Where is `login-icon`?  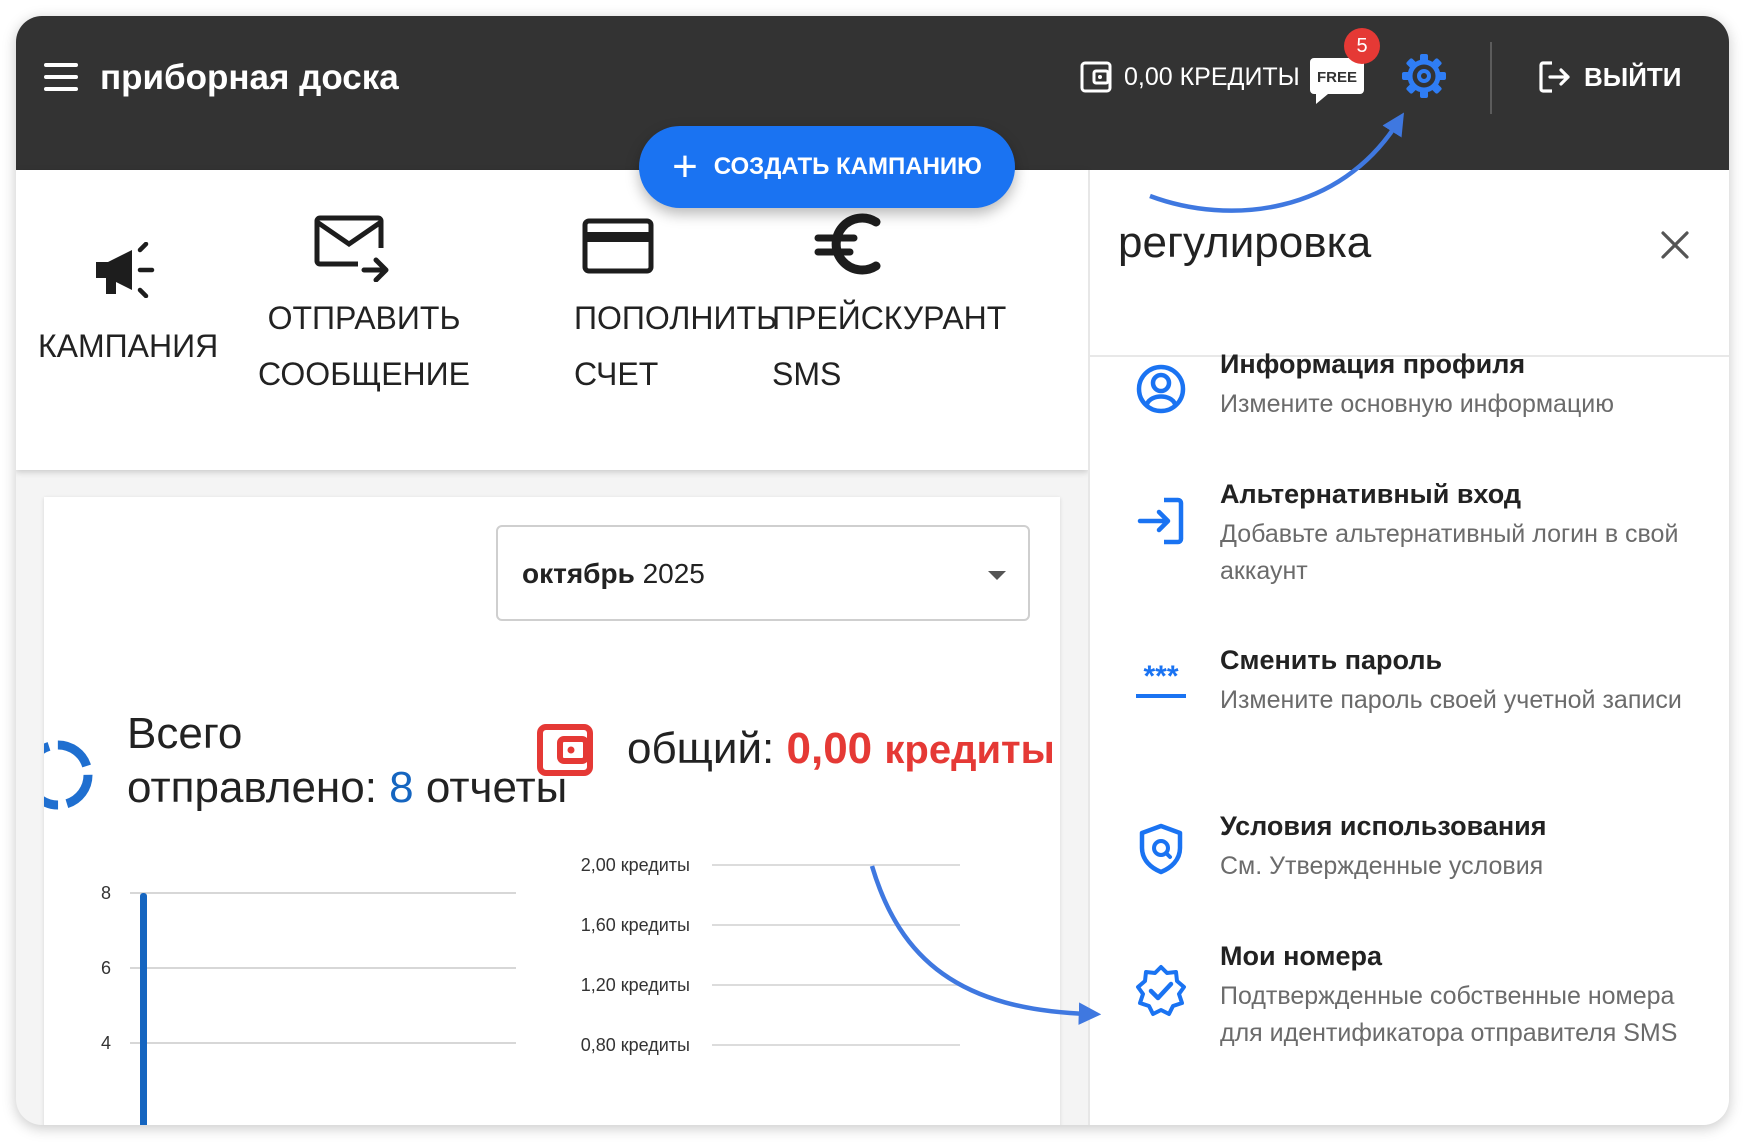 login-icon is located at coordinates (1160, 521).